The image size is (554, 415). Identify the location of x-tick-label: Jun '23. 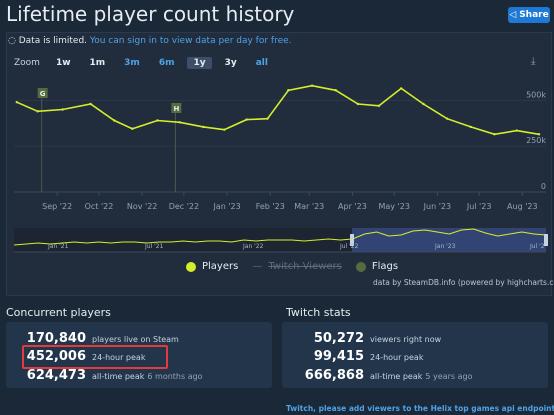
(437, 206).